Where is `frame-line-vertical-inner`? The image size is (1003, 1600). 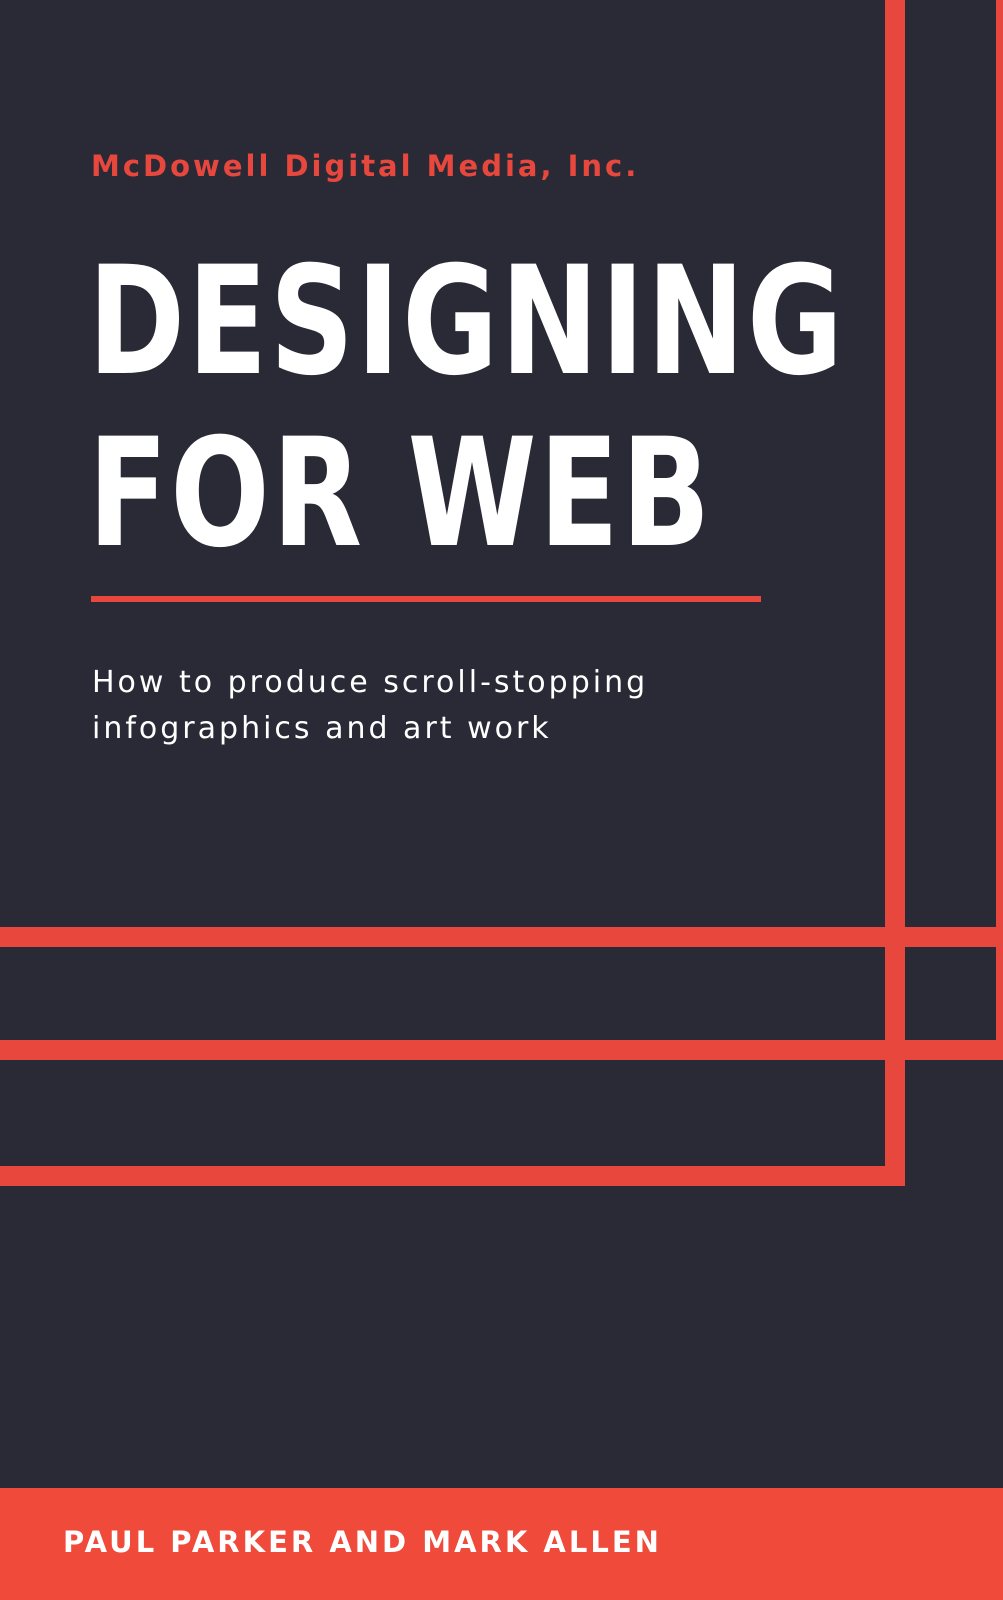 frame-line-vertical-inner is located at coordinates (895, 593).